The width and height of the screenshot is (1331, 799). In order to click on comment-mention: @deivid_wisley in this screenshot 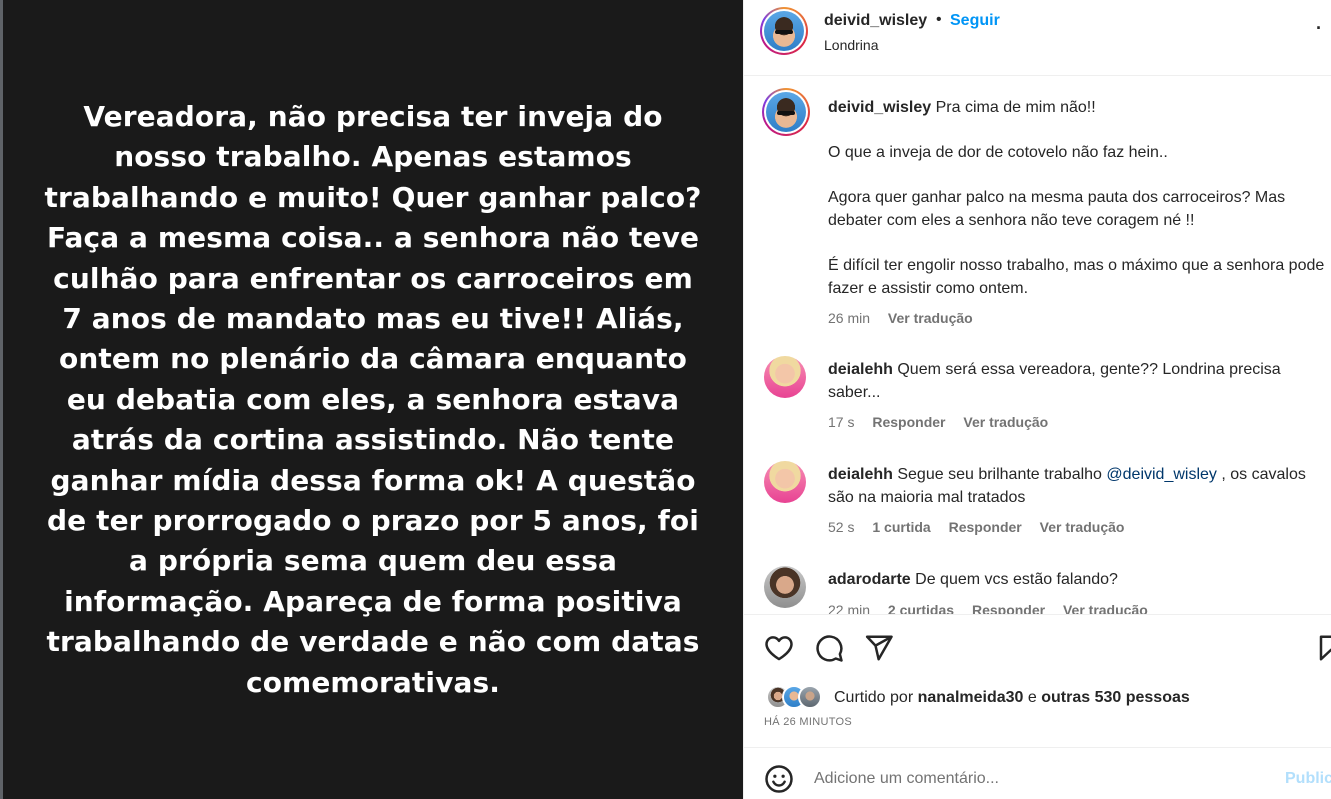, I will do `click(1161, 474)`.